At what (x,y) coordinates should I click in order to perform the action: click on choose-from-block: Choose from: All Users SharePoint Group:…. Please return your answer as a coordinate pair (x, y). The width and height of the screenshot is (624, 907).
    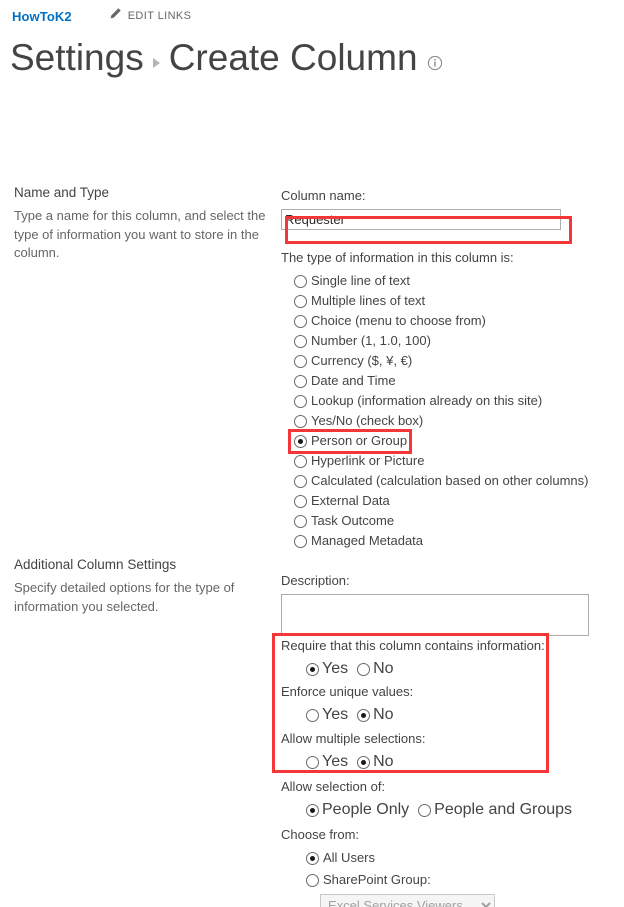
    Looking at the image, I should click on (448, 866).